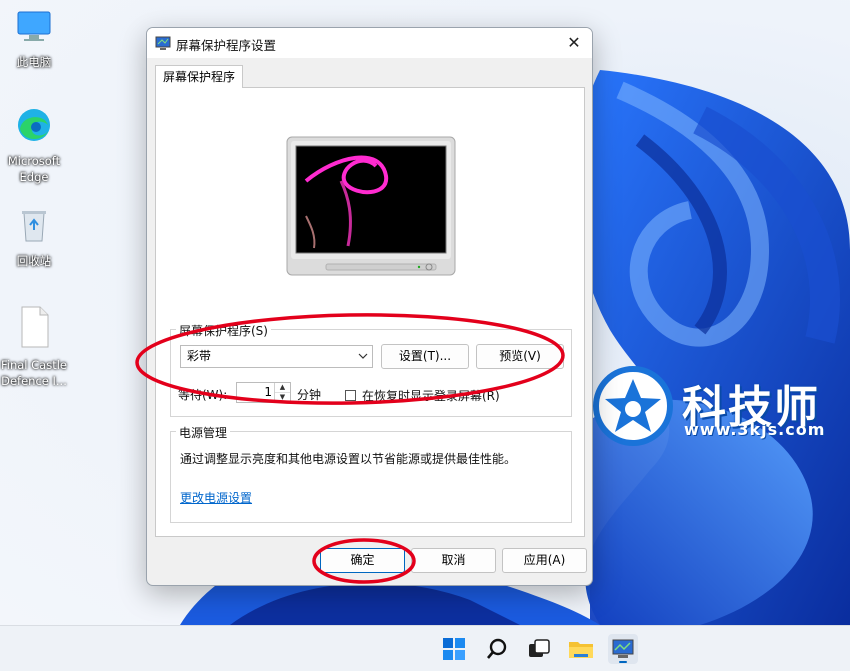 The width and height of the screenshot is (850, 671). Describe the element at coordinates (34, 28) in the screenshot. I see `computer-icon` at that location.